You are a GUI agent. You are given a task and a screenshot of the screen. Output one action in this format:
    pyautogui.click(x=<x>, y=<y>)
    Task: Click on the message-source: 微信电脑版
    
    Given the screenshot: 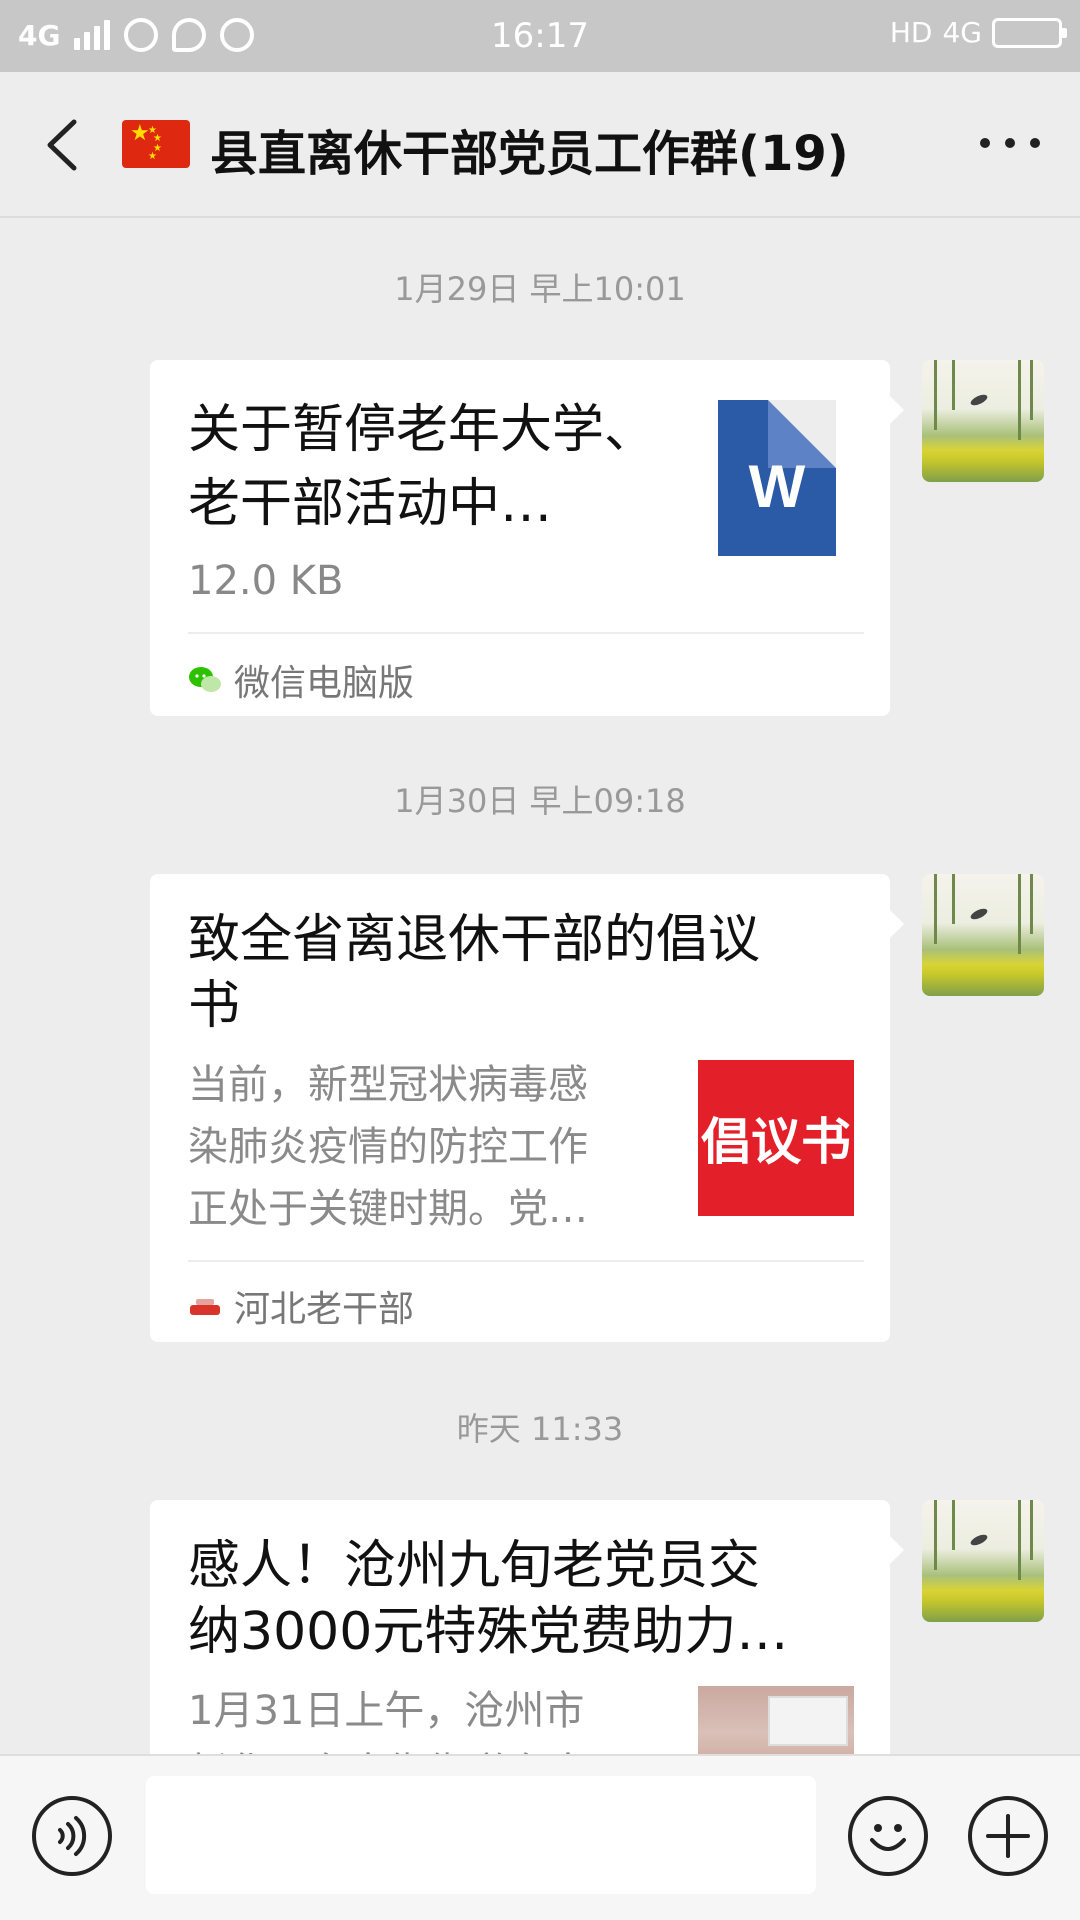 What is the action you would take?
    pyautogui.click(x=301, y=680)
    